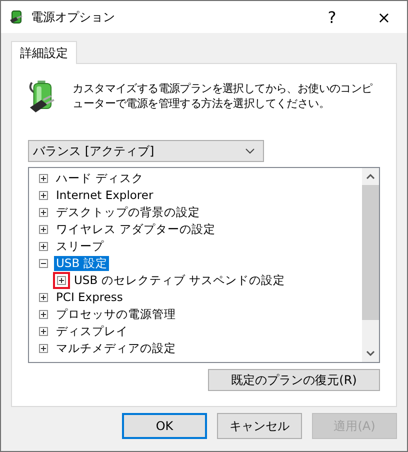  I want to click on tree-item: PCI Express, so click(89, 297).